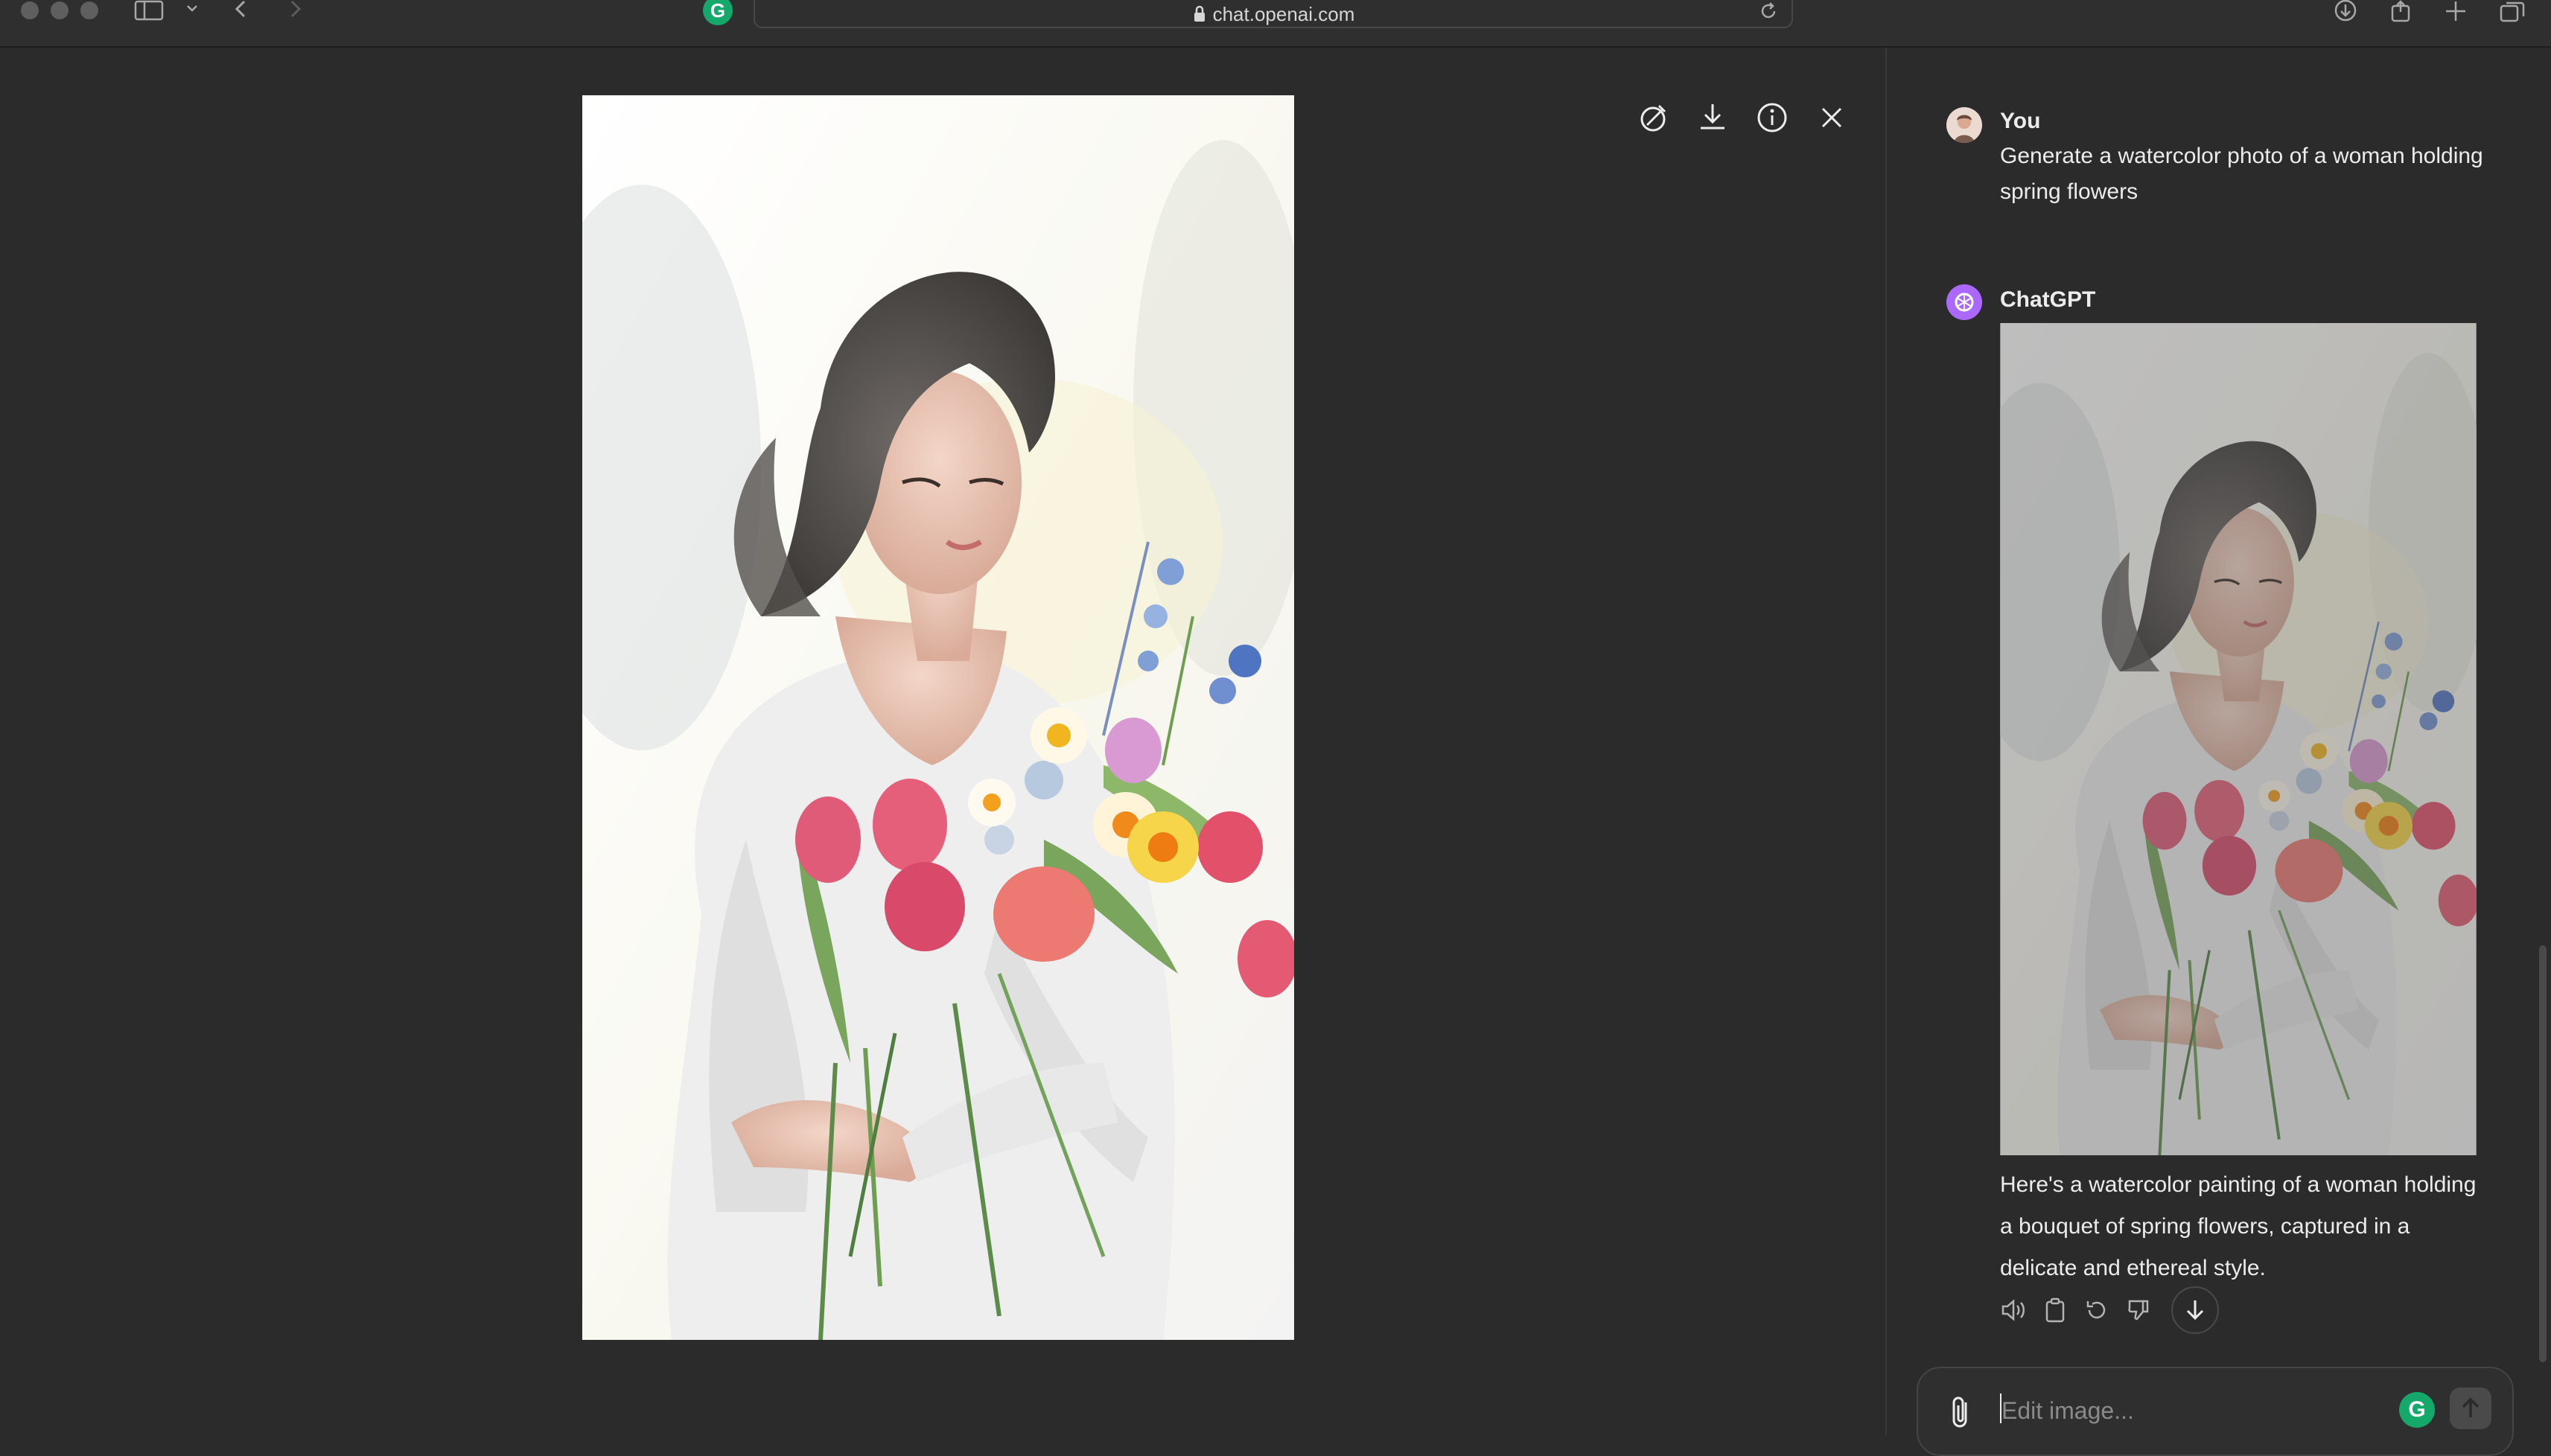  I want to click on user-name: You, so click(2020, 121).